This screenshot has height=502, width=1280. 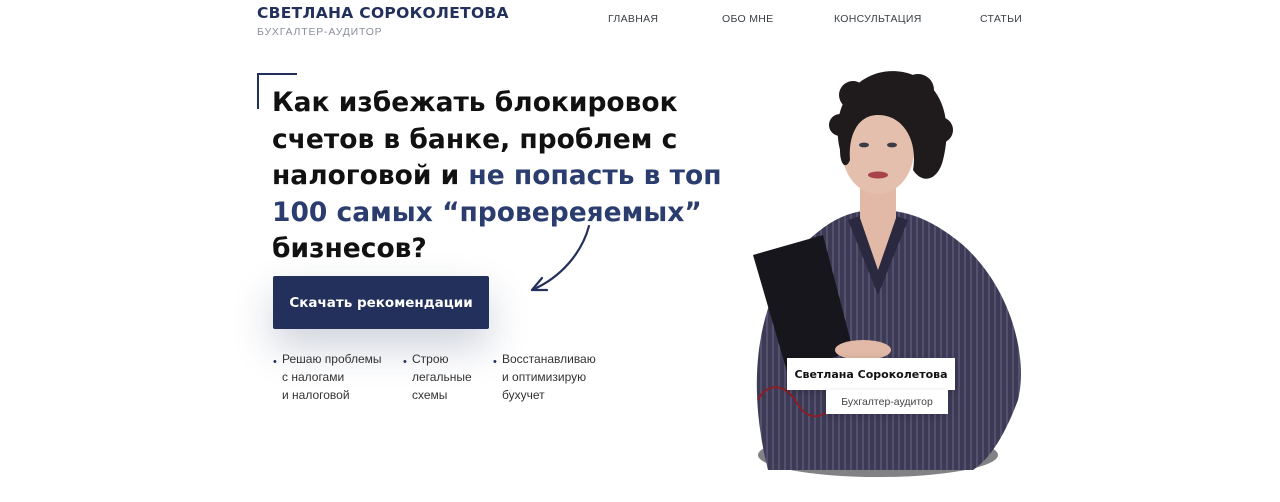 I want to click on portrait-role-card: Бухгалтер-аудитор, so click(x=887, y=402).